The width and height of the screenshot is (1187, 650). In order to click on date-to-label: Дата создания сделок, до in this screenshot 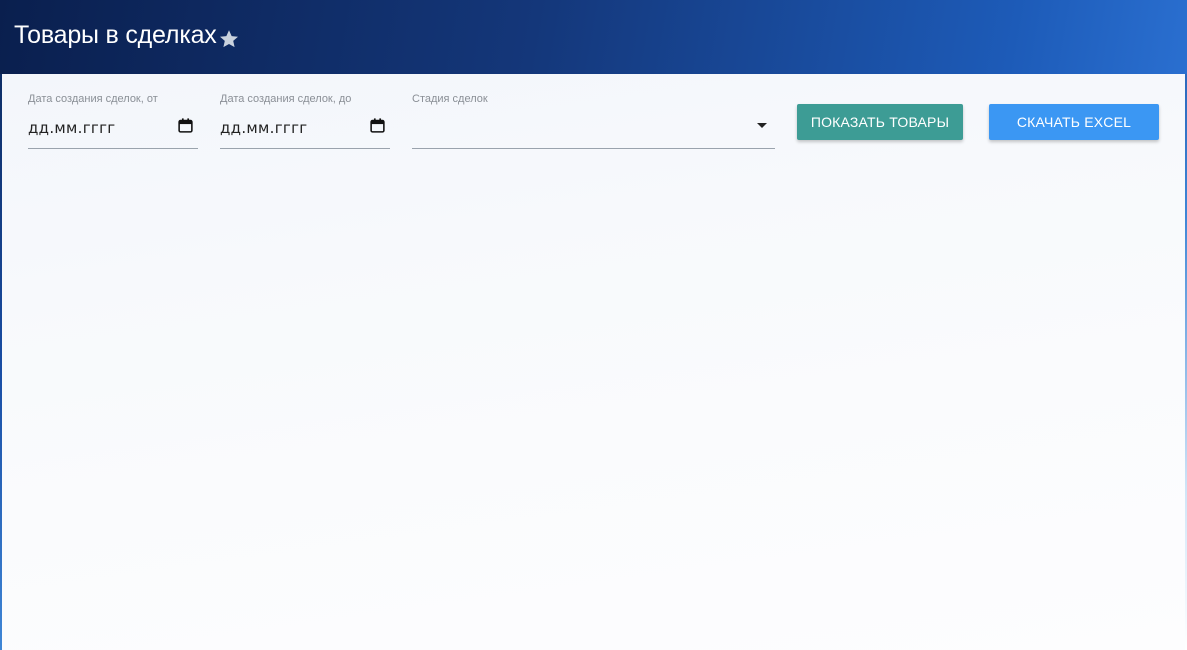, I will do `click(286, 99)`.